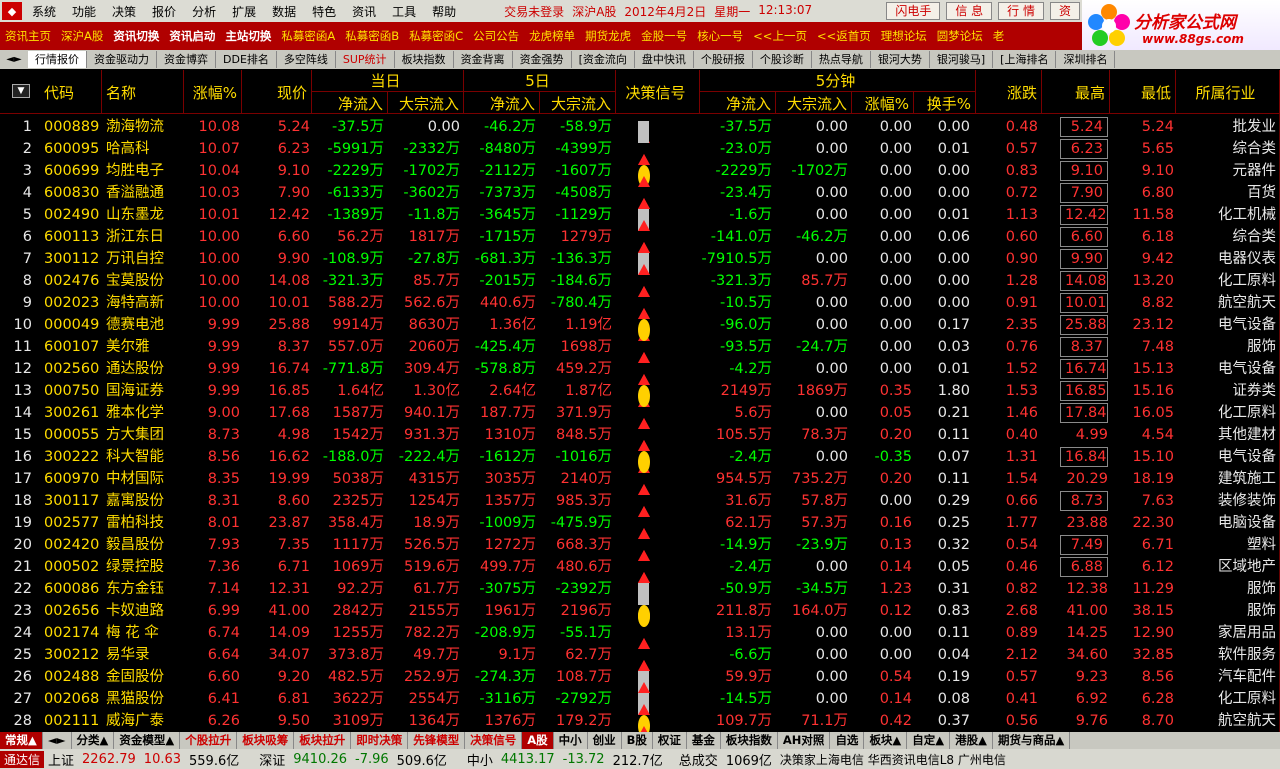  Describe the element at coordinates (720, 36) in the screenshot. I see `toolbar-item-12: 核心一号` at that location.